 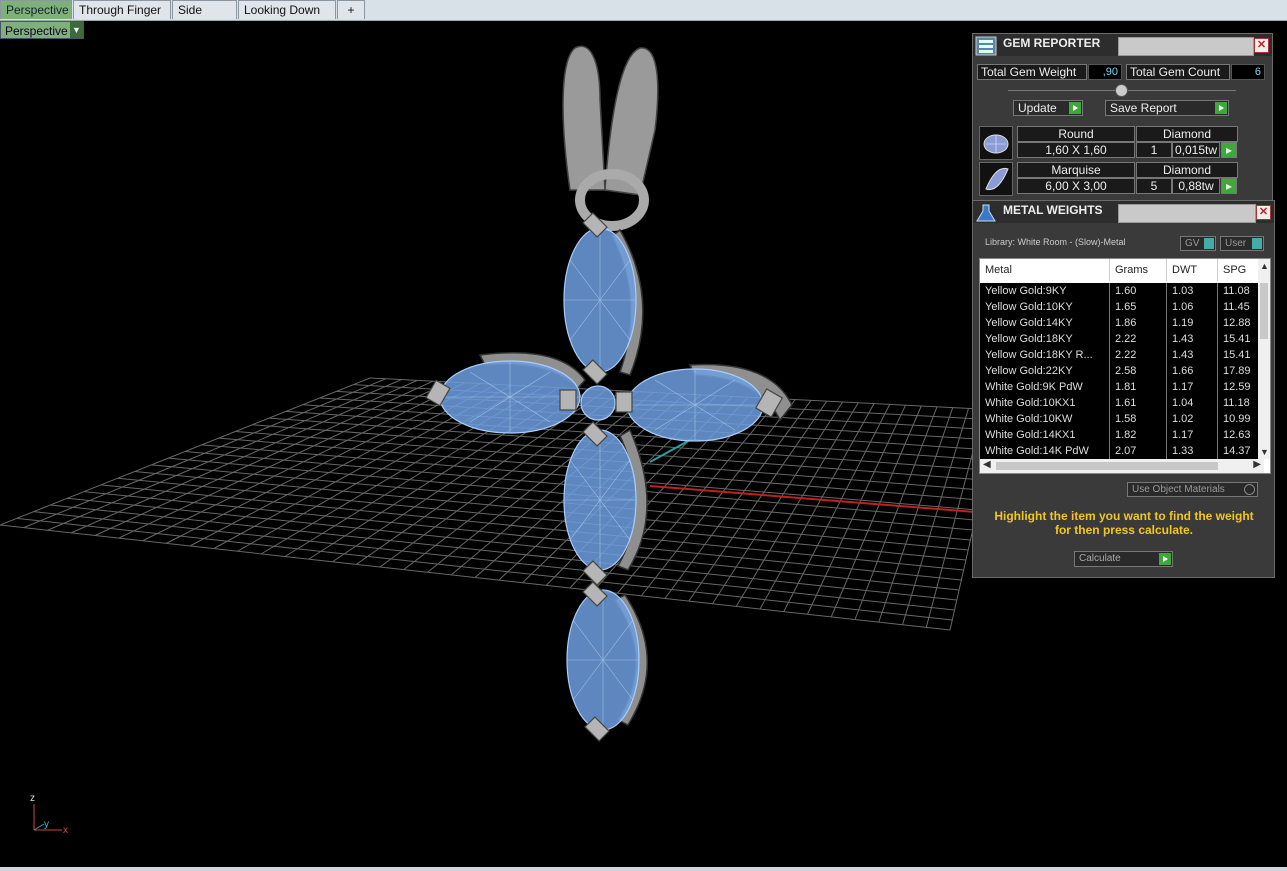 What do you see at coordinates (996, 143) in the screenshot?
I see `round-gem-icon` at bounding box center [996, 143].